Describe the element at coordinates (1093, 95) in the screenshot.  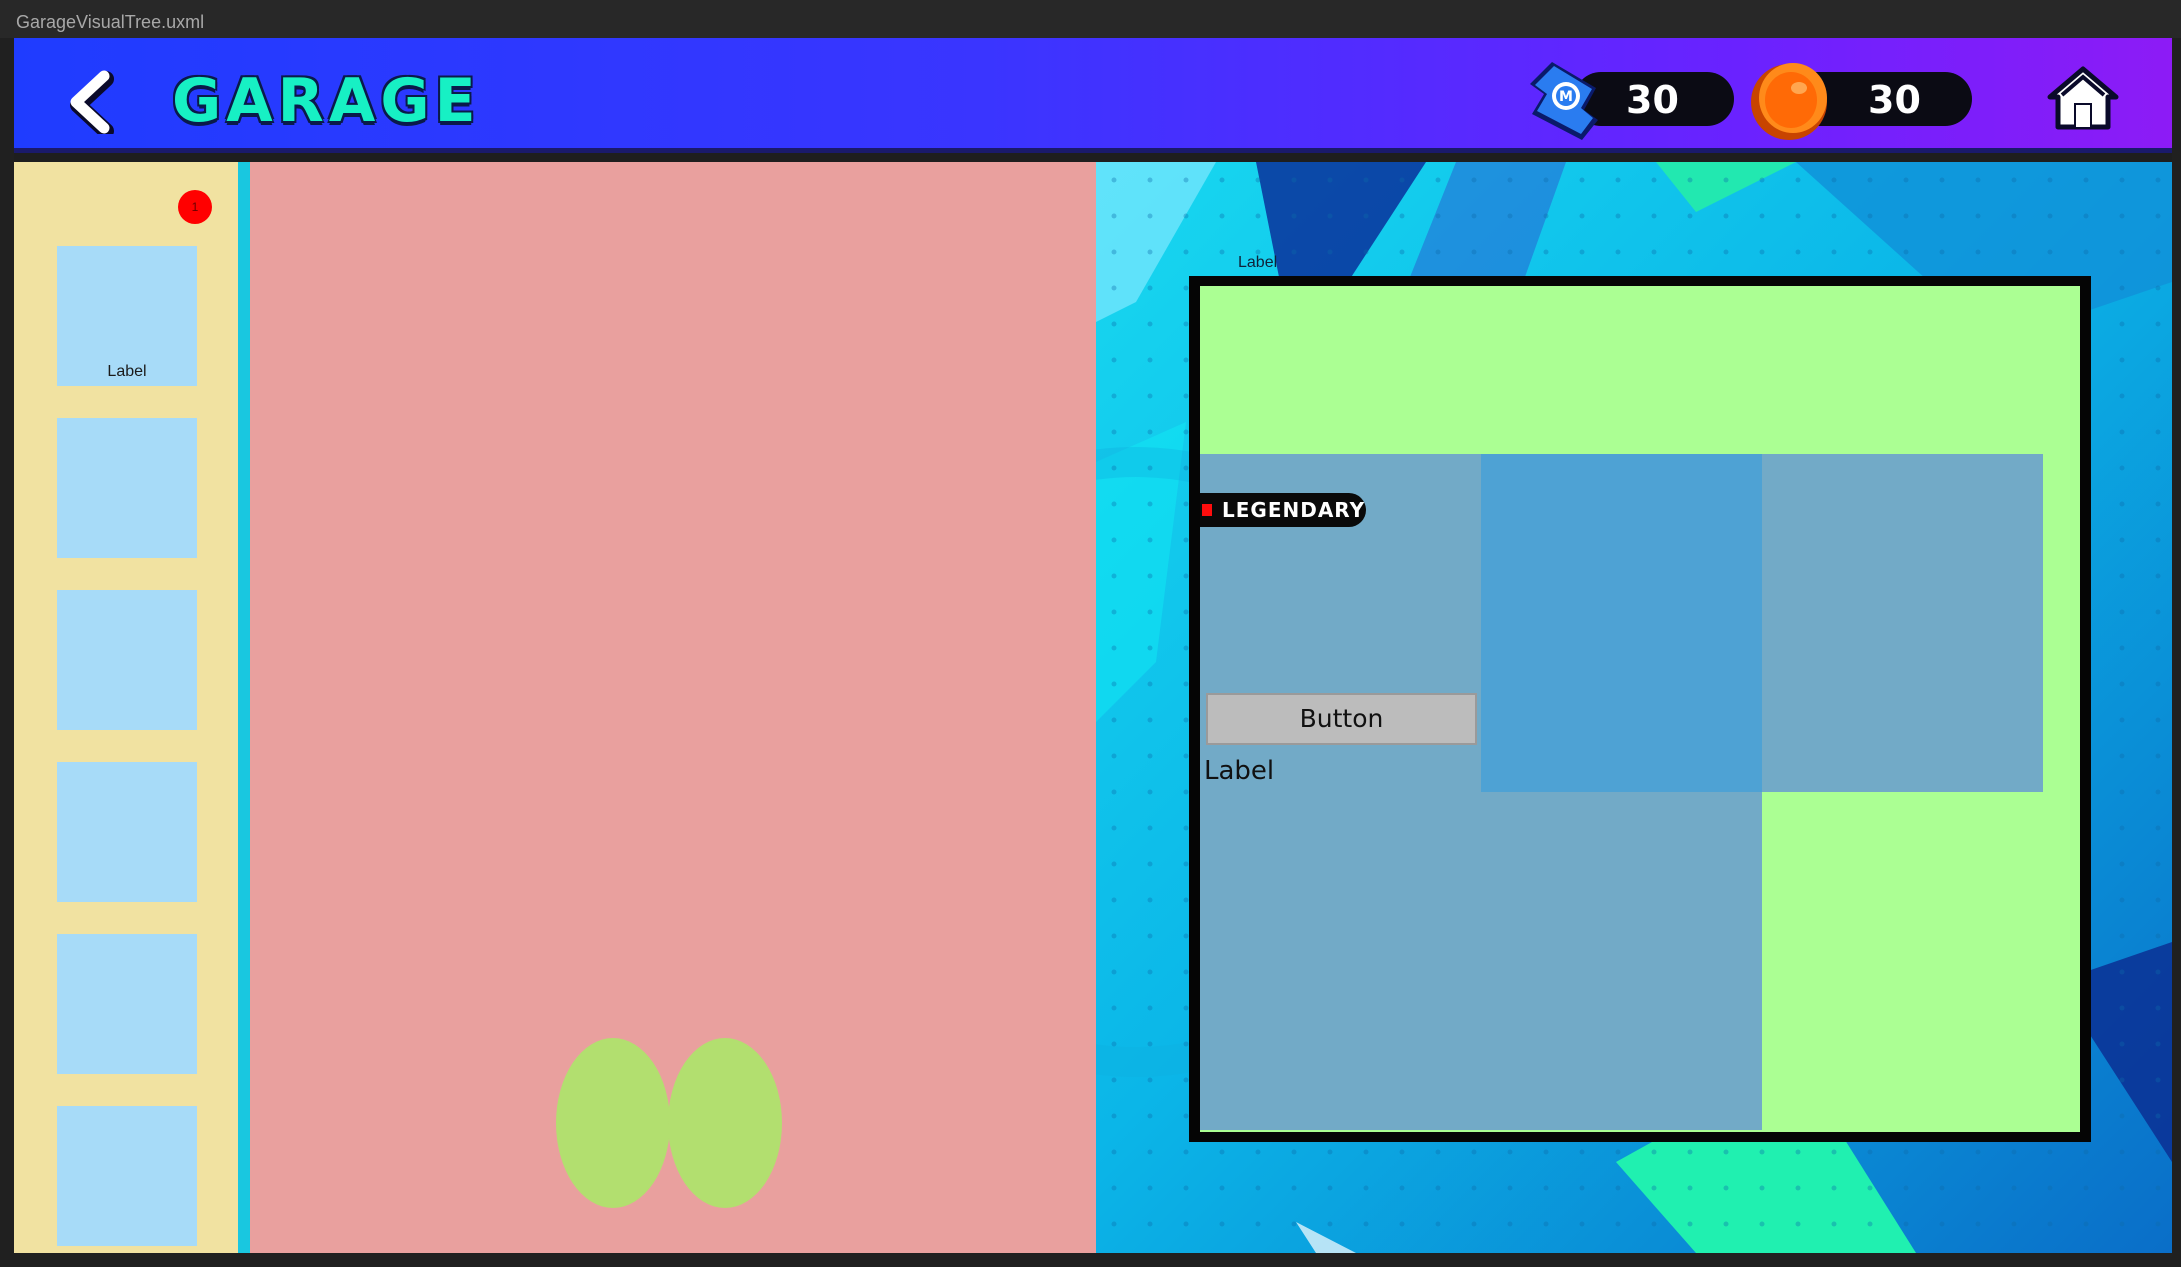
I see `top-bar: GARAGE 30 M 30` at that location.